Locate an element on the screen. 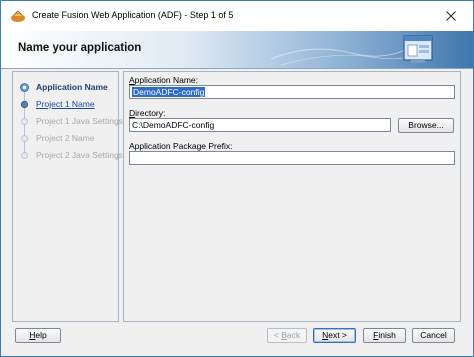 The height and width of the screenshot is (357, 474). nav-step-label: Project 1 Name is located at coordinates (65, 104).